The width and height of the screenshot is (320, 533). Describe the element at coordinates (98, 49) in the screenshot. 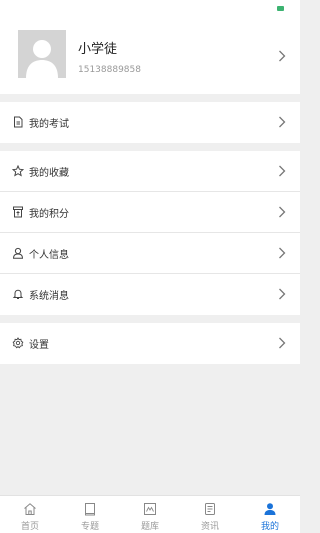

I see `profile-name: 小学徒` at that location.